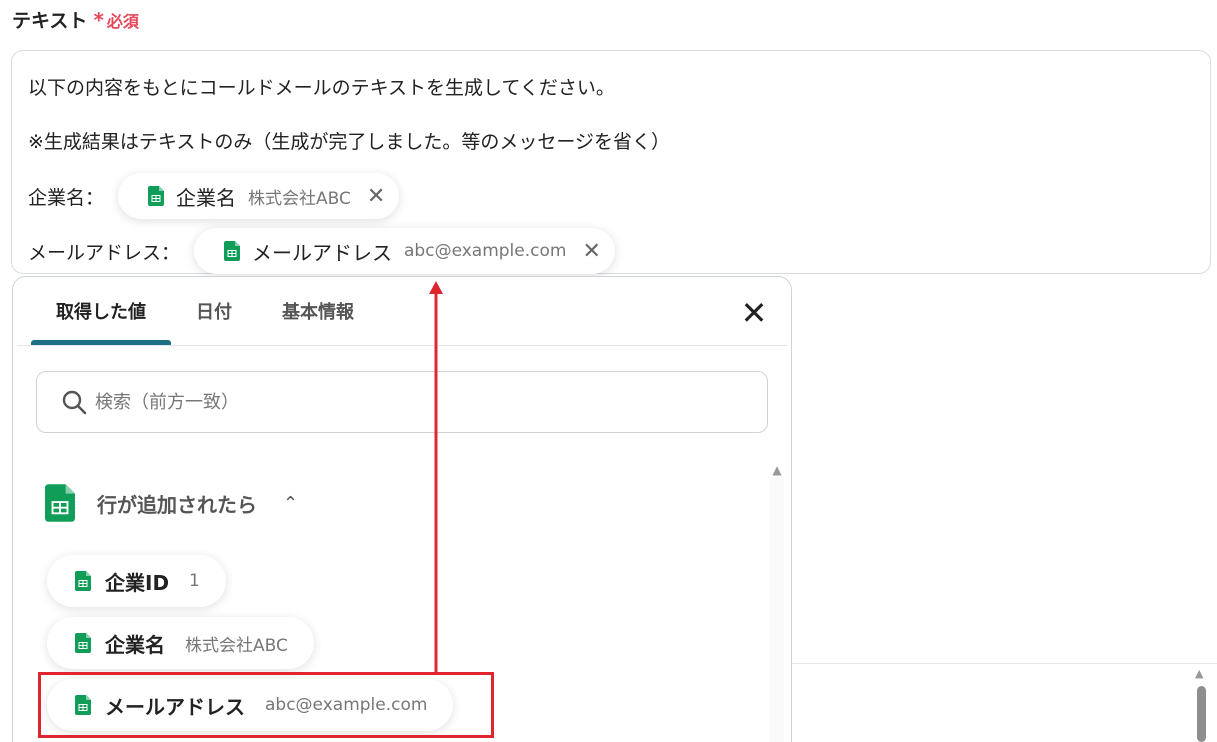  What do you see at coordinates (436, 476) in the screenshot?
I see `annotation-arrow` at bounding box center [436, 476].